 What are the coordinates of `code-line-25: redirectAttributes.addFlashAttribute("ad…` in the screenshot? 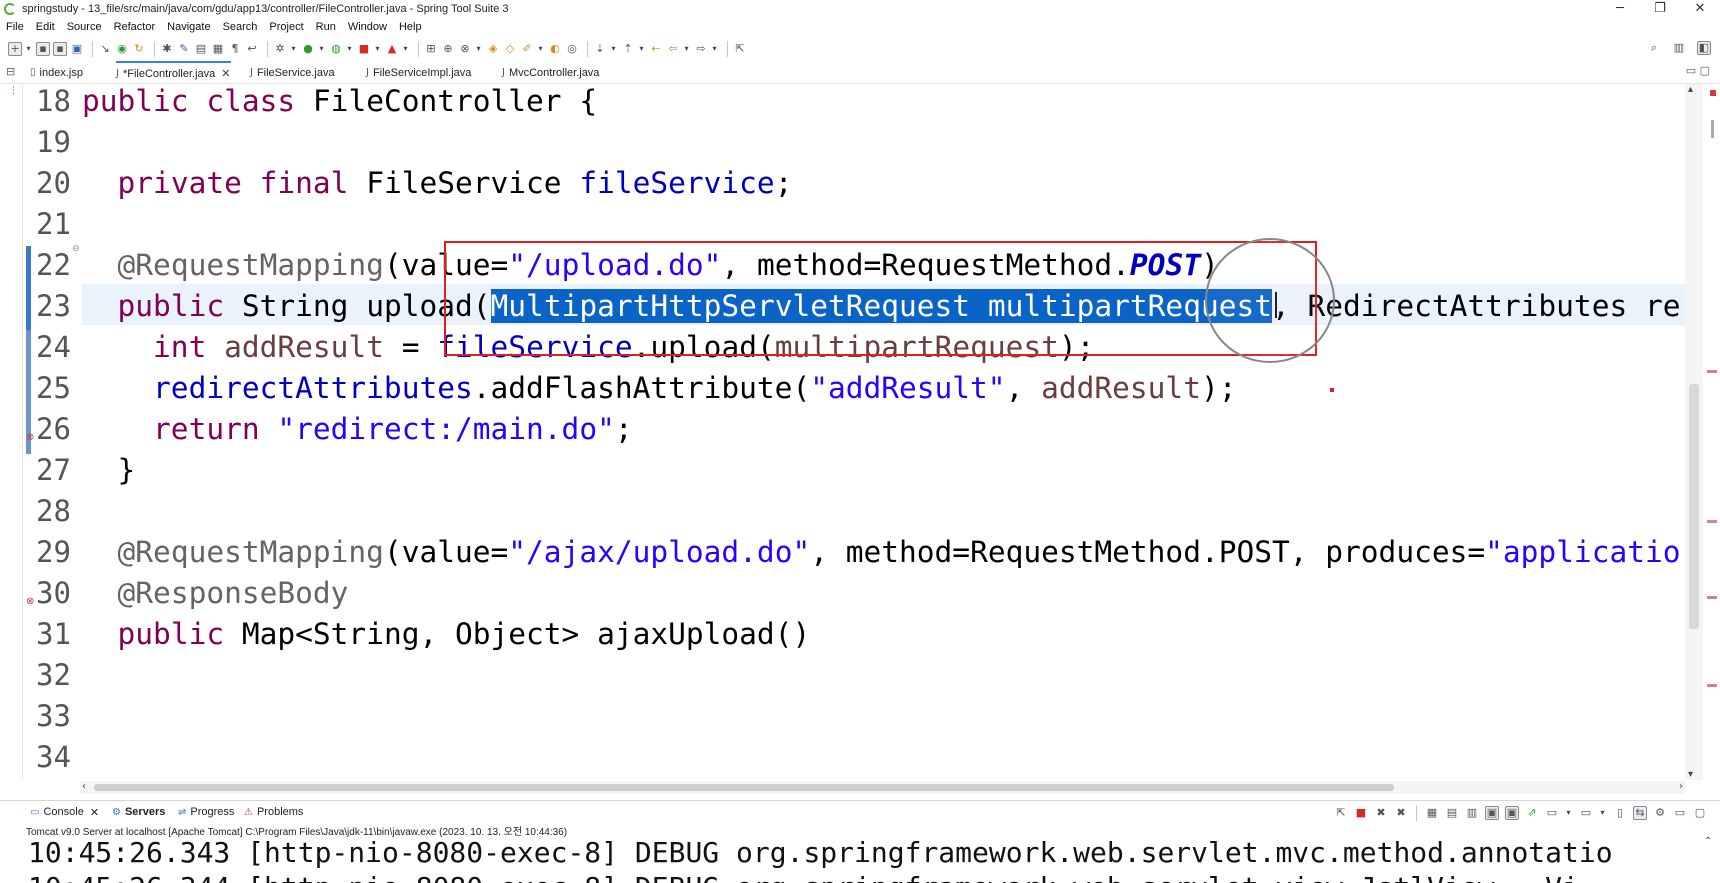 It's located at (659, 388).